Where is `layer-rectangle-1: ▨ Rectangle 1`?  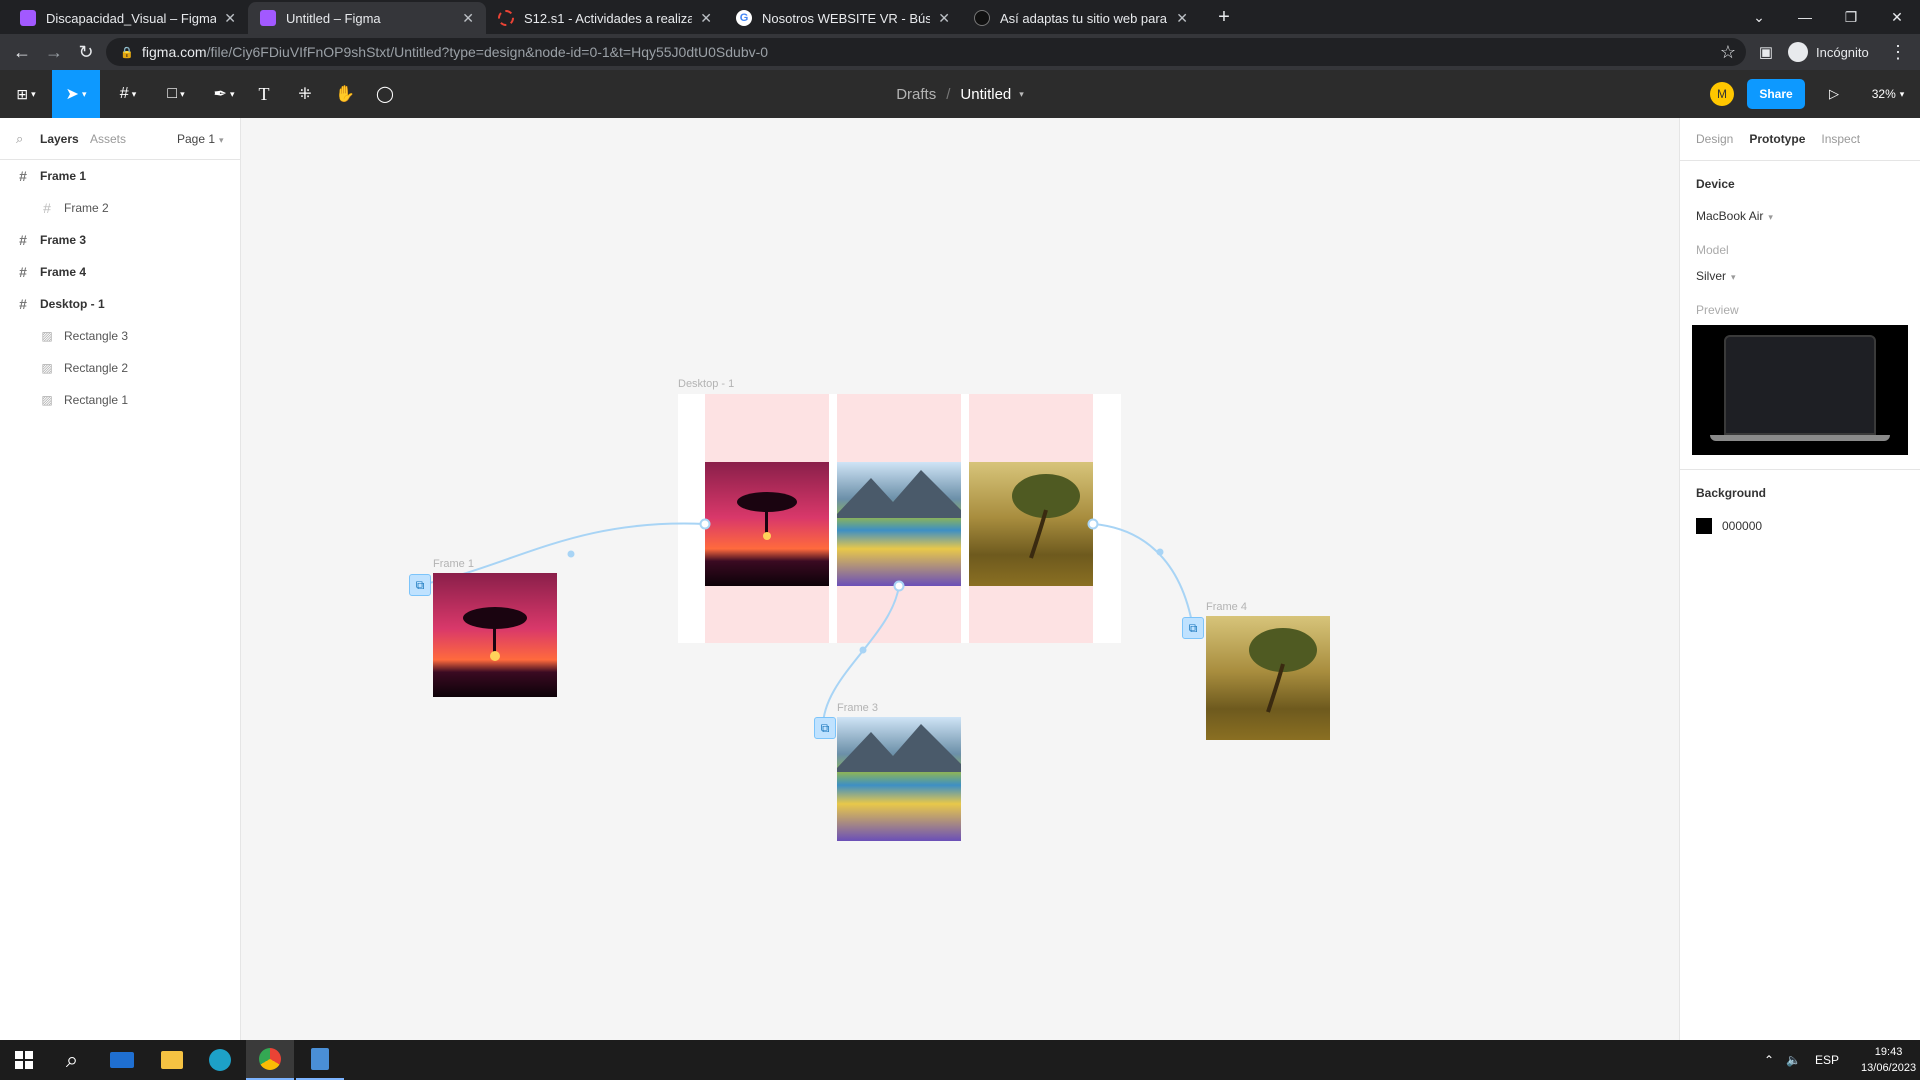
layer-rectangle-1: ▨ Rectangle 1 is located at coordinates (120, 400).